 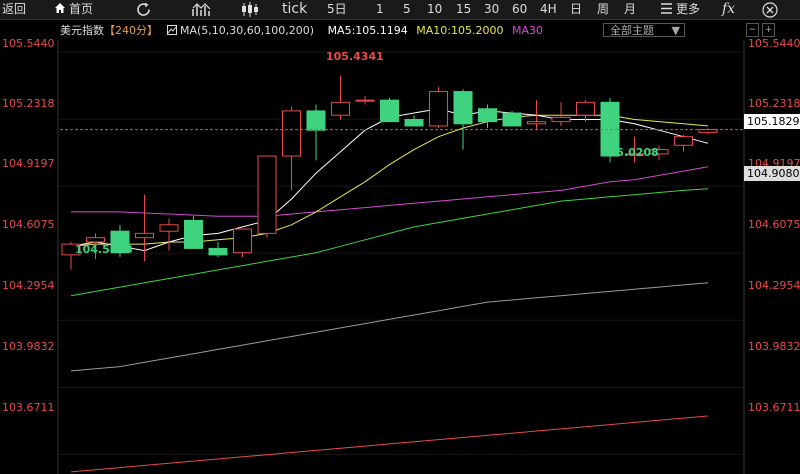 I want to click on y-label-left: 103.9832, so click(x=28, y=346).